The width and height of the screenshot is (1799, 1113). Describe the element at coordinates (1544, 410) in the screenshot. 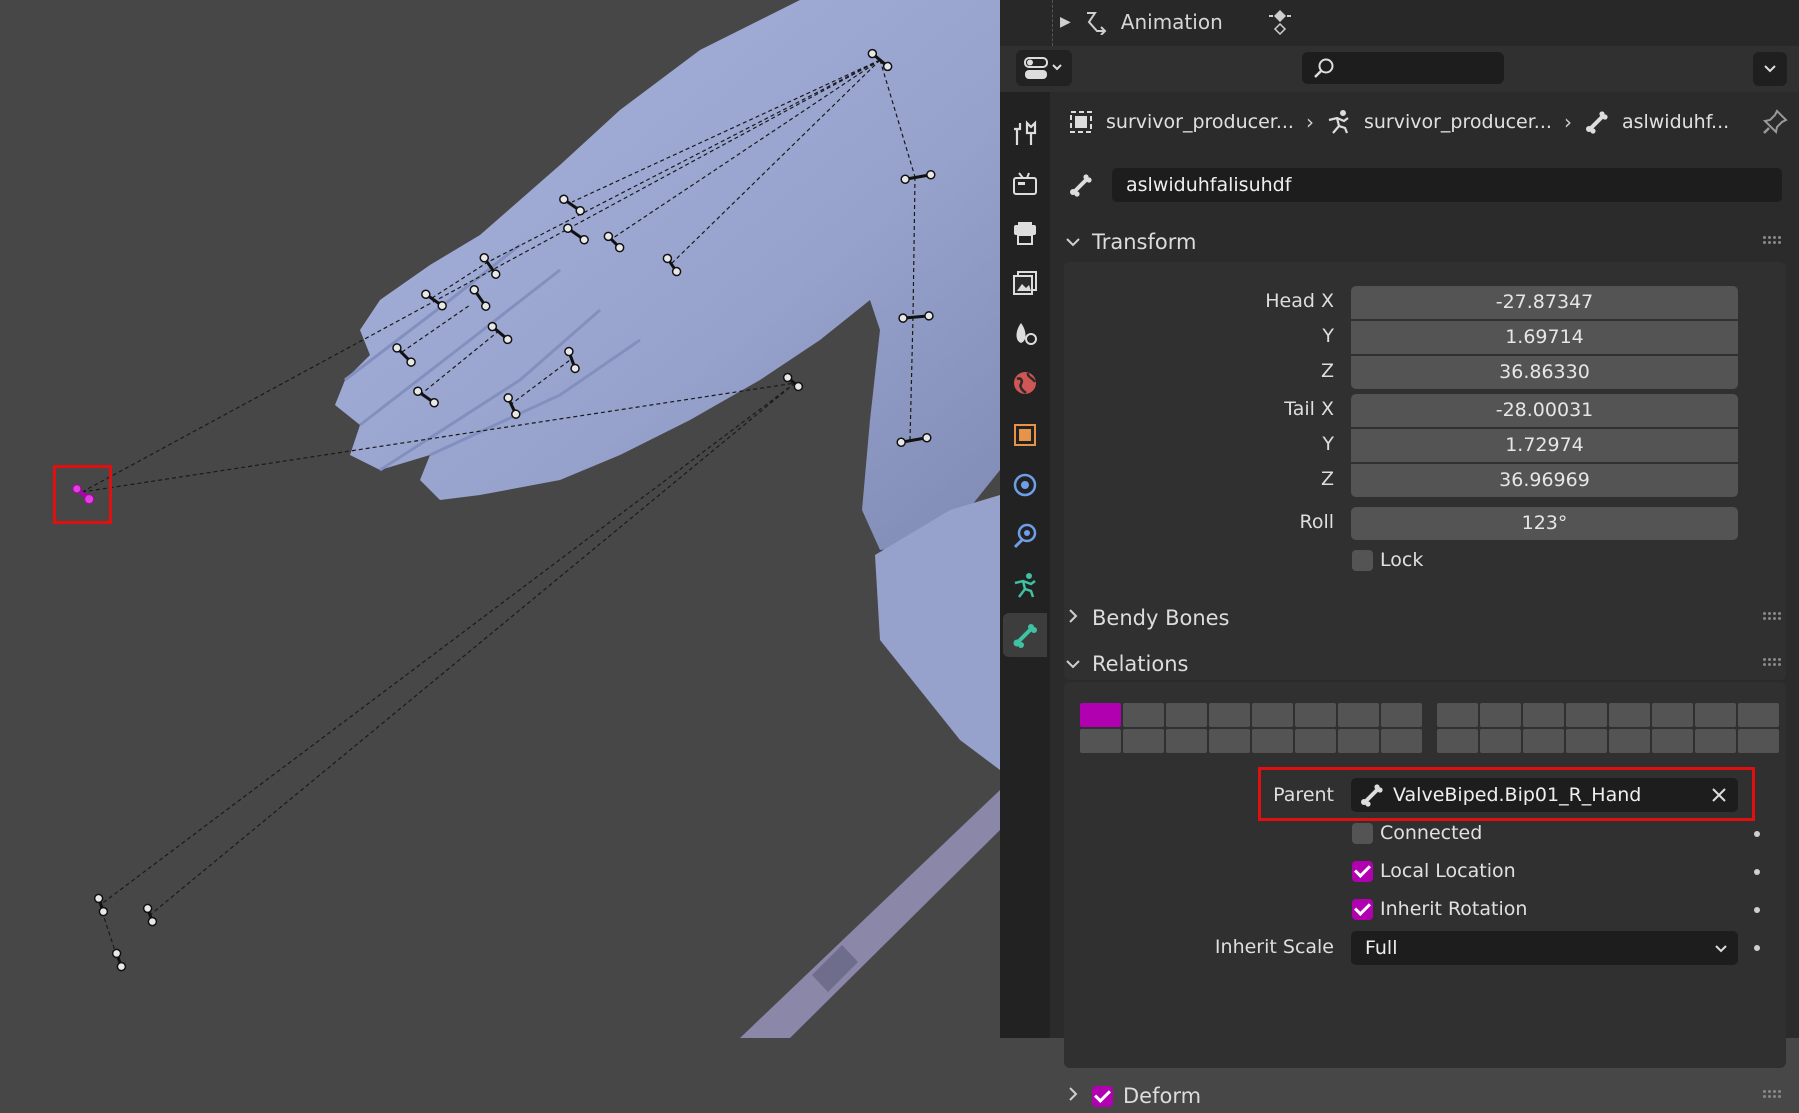

I see `tail-x-field: -28.00031` at that location.